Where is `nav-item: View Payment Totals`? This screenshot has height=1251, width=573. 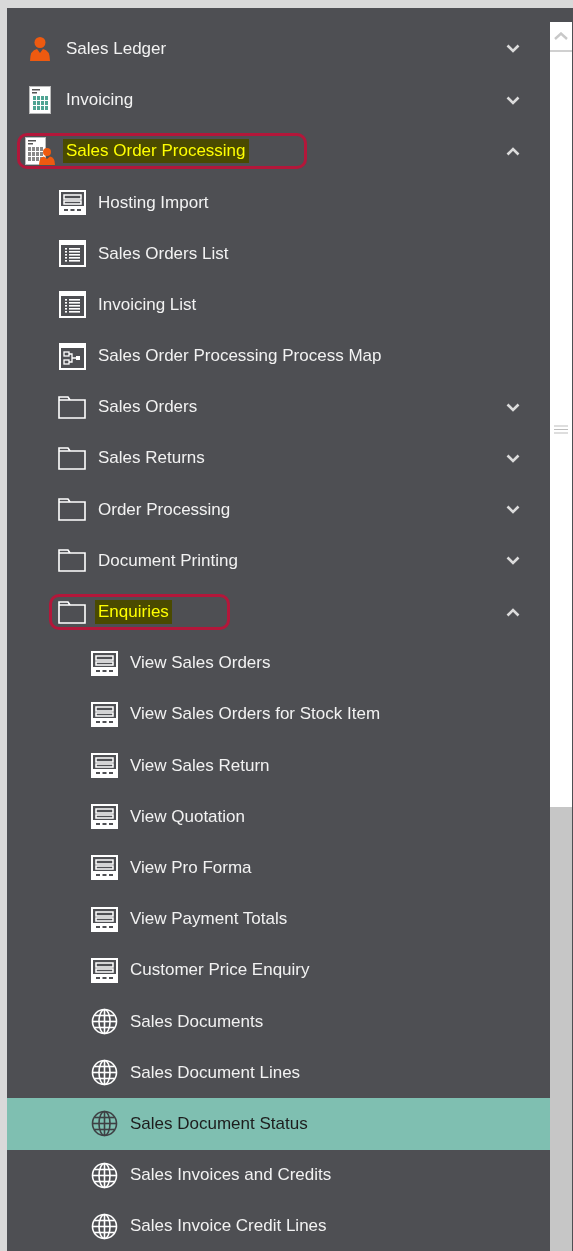
nav-item: View Payment Totals is located at coordinates (278, 919).